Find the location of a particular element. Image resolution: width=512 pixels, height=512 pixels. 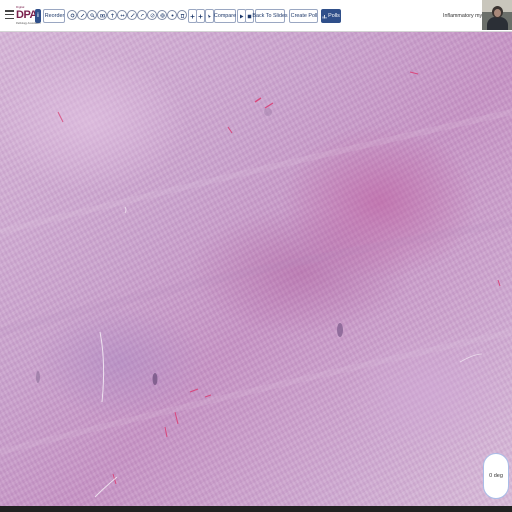

compare-label: Compare is located at coordinates (225, 16).